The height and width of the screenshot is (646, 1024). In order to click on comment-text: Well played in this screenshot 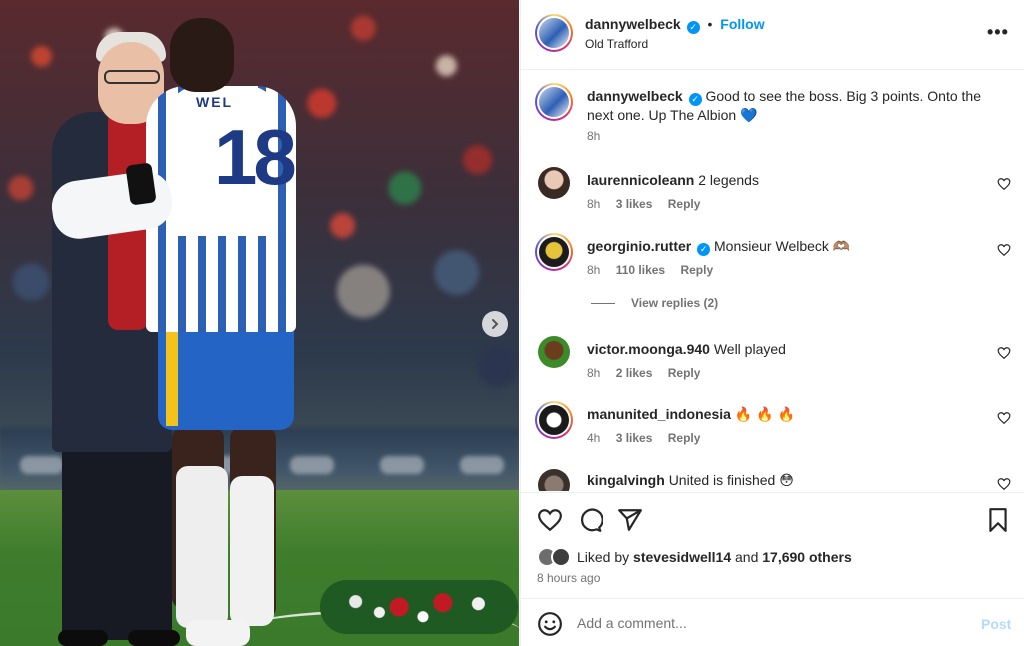, I will do `click(749, 349)`.